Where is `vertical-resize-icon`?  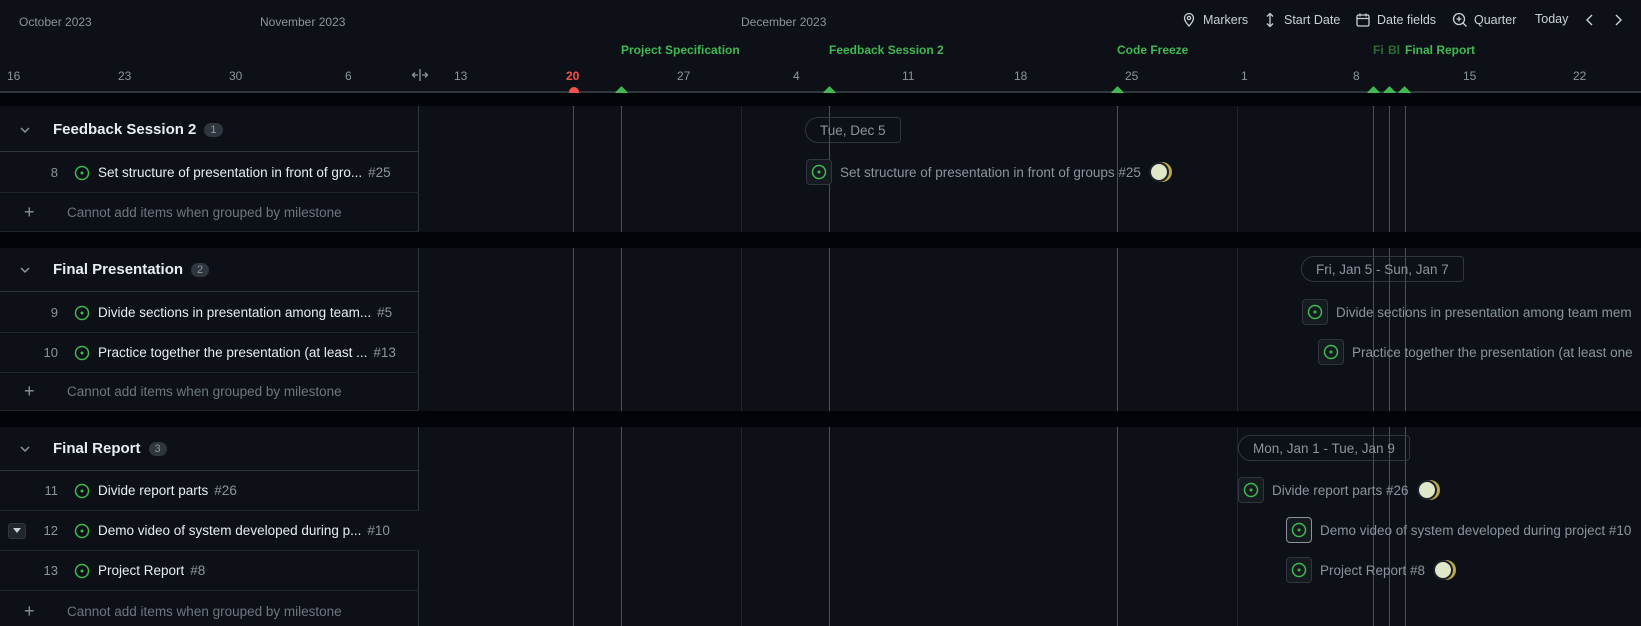
vertical-resize-icon is located at coordinates (1270, 20).